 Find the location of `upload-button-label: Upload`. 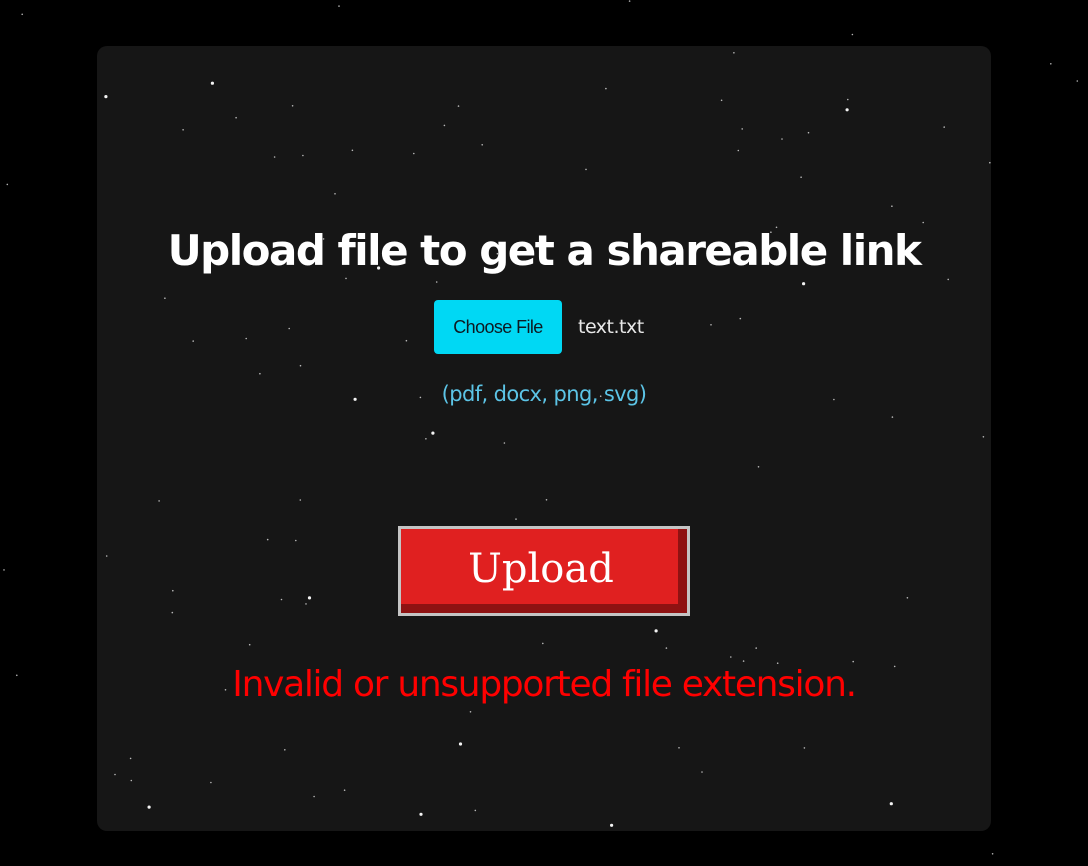

upload-button-label: Upload is located at coordinates (541, 569).